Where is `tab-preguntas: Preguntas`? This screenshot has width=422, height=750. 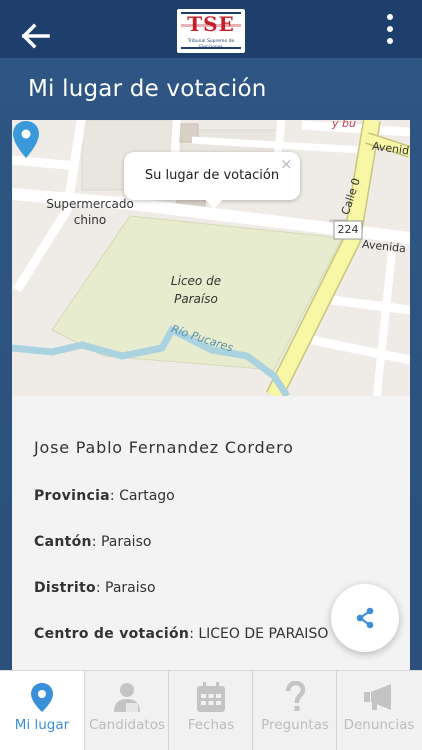
tab-preguntas: Preguntas is located at coordinates (294, 710).